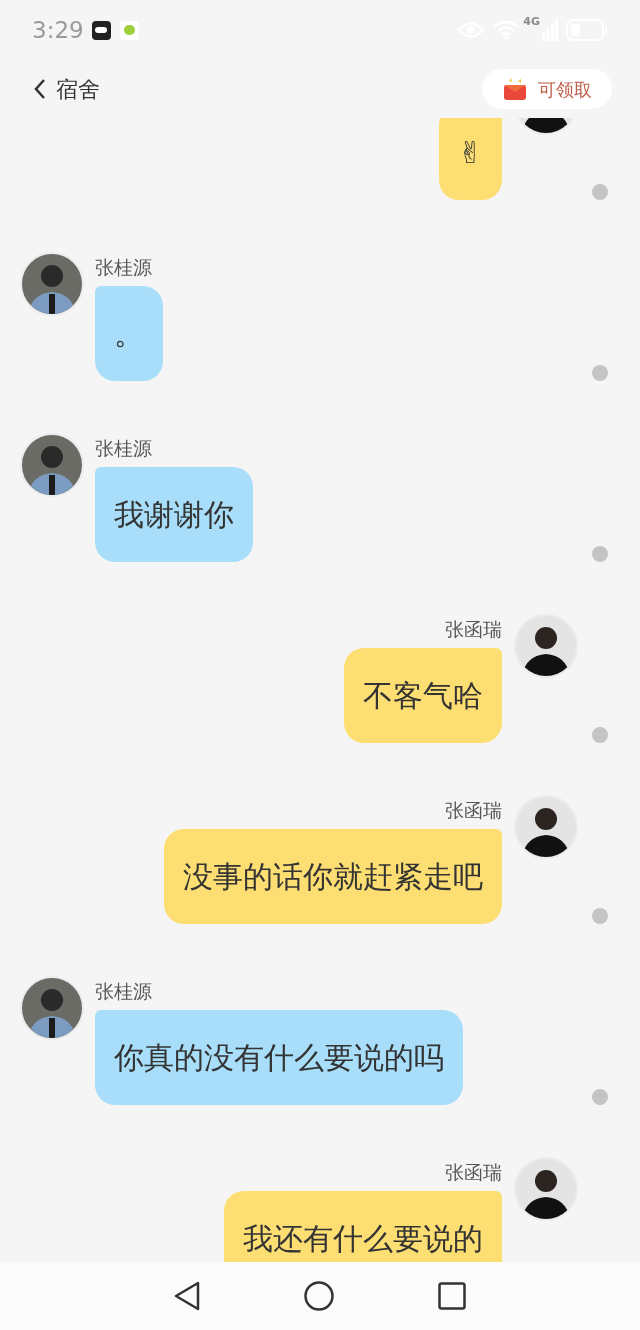 The width and height of the screenshot is (640, 1330). Describe the element at coordinates (333, 876) in the screenshot. I see `message-bubble: 没事的话你就赶紧走吧` at that location.